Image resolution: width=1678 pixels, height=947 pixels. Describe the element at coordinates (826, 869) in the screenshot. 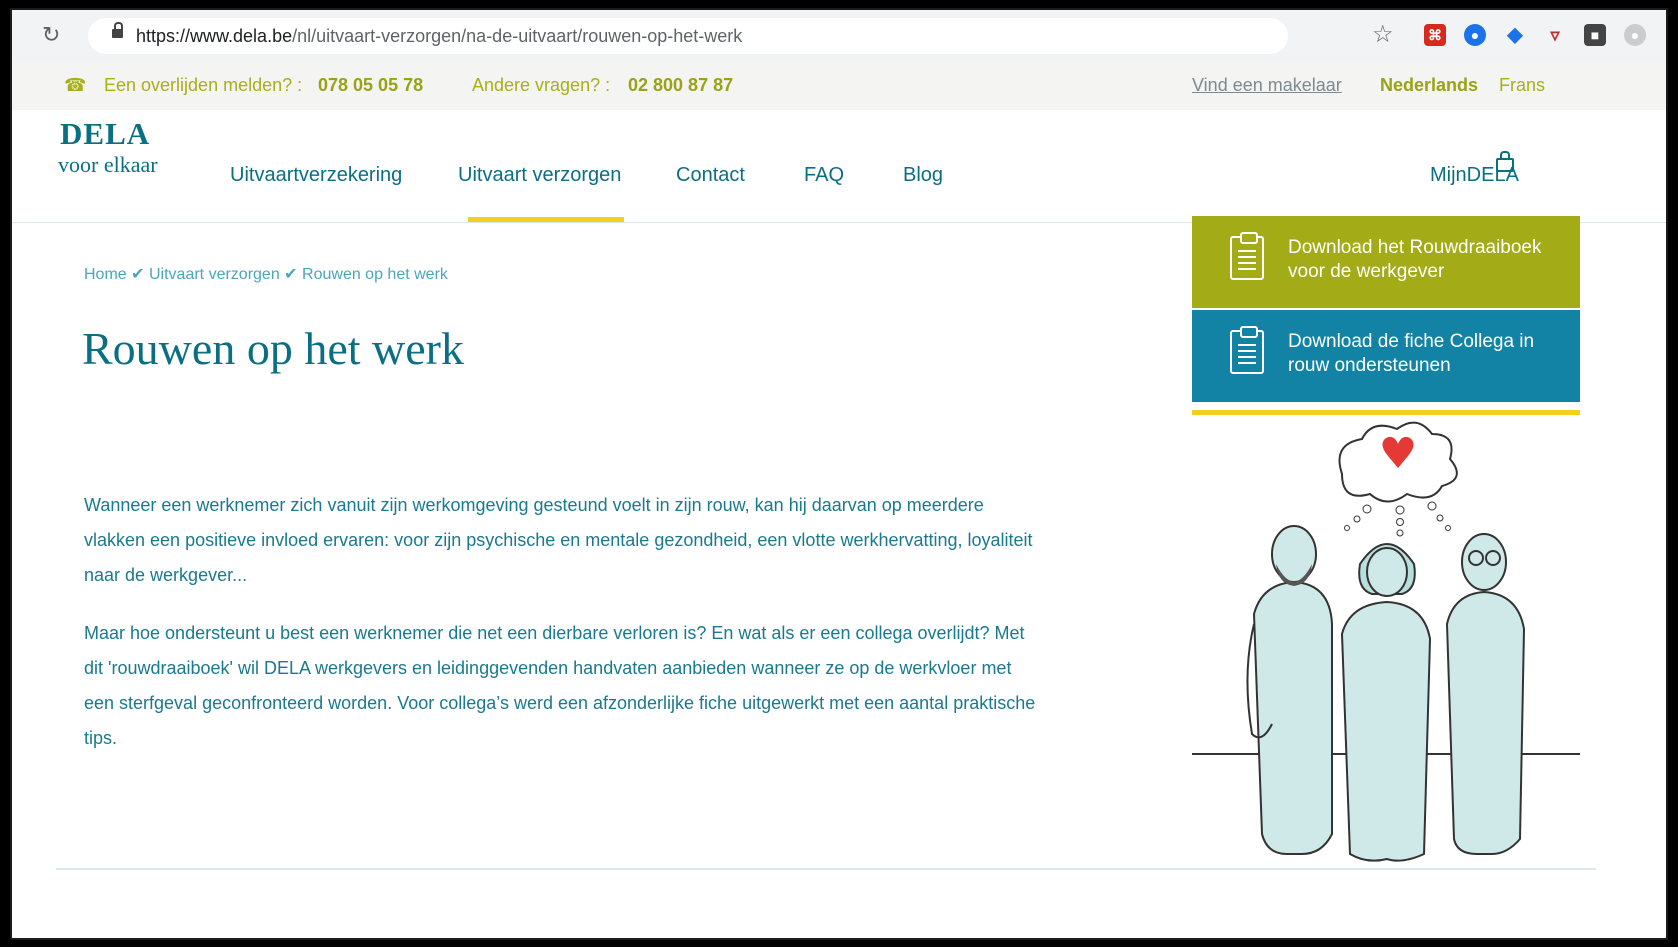

I see `divider` at that location.